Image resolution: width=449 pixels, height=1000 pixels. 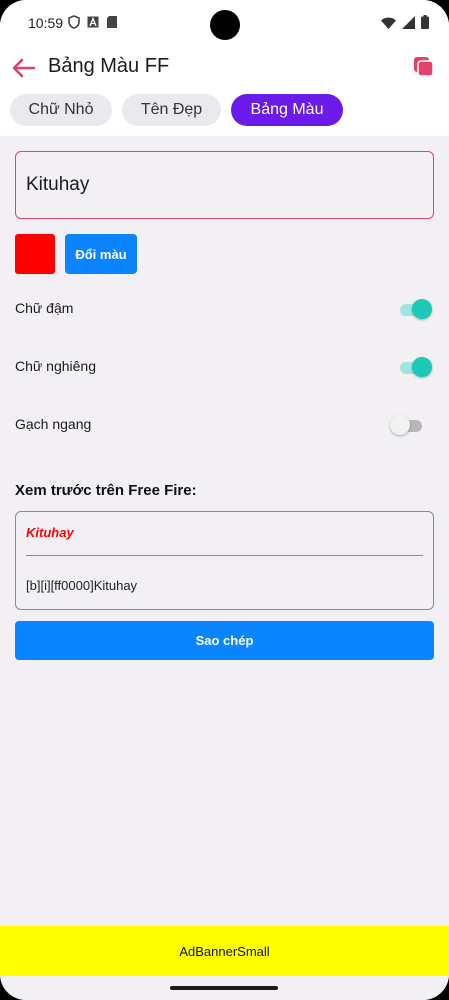 I want to click on bold-toggle, so click(x=416, y=309).